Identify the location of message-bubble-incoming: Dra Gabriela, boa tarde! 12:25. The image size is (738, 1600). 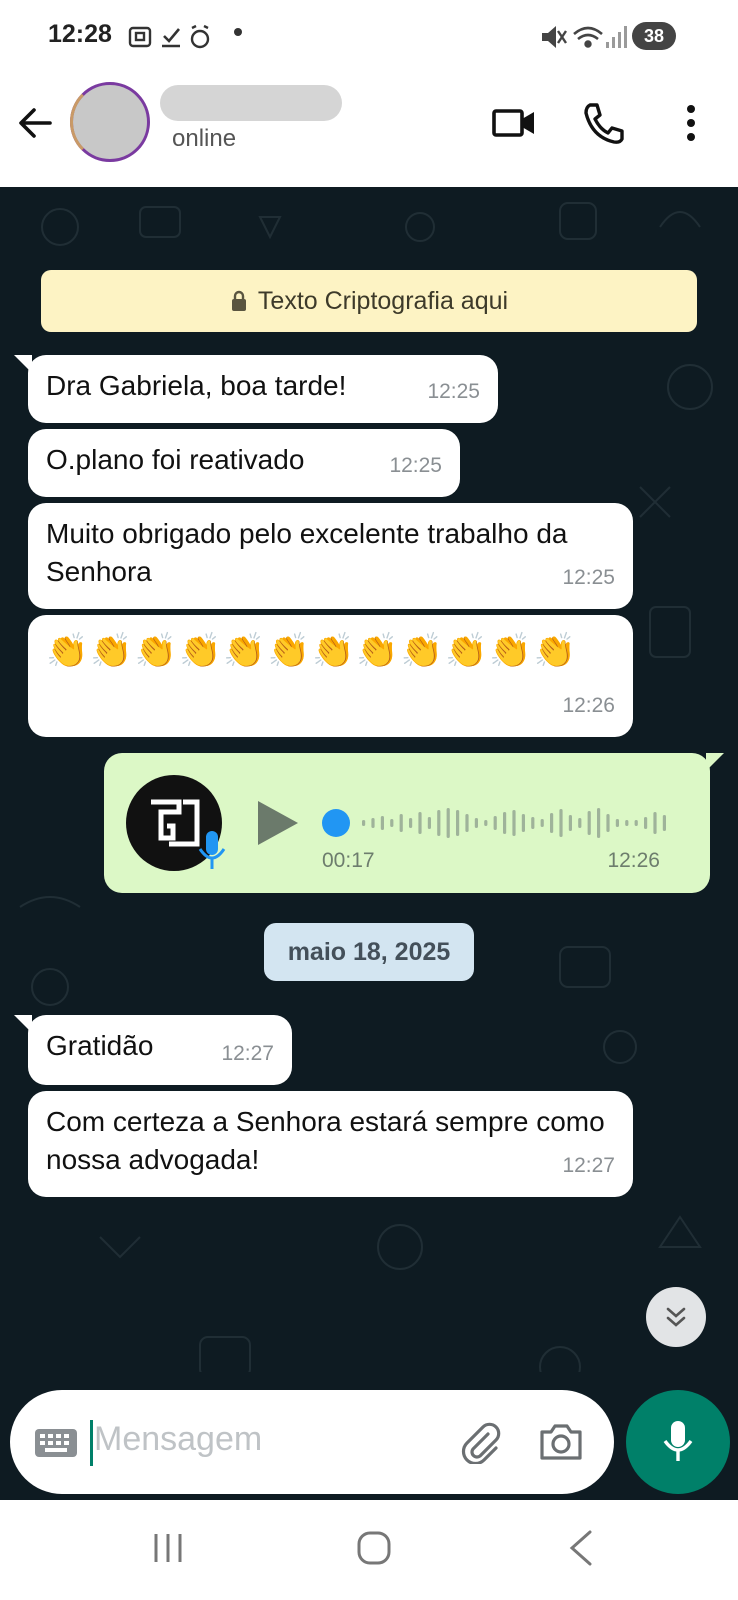
(256, 389).